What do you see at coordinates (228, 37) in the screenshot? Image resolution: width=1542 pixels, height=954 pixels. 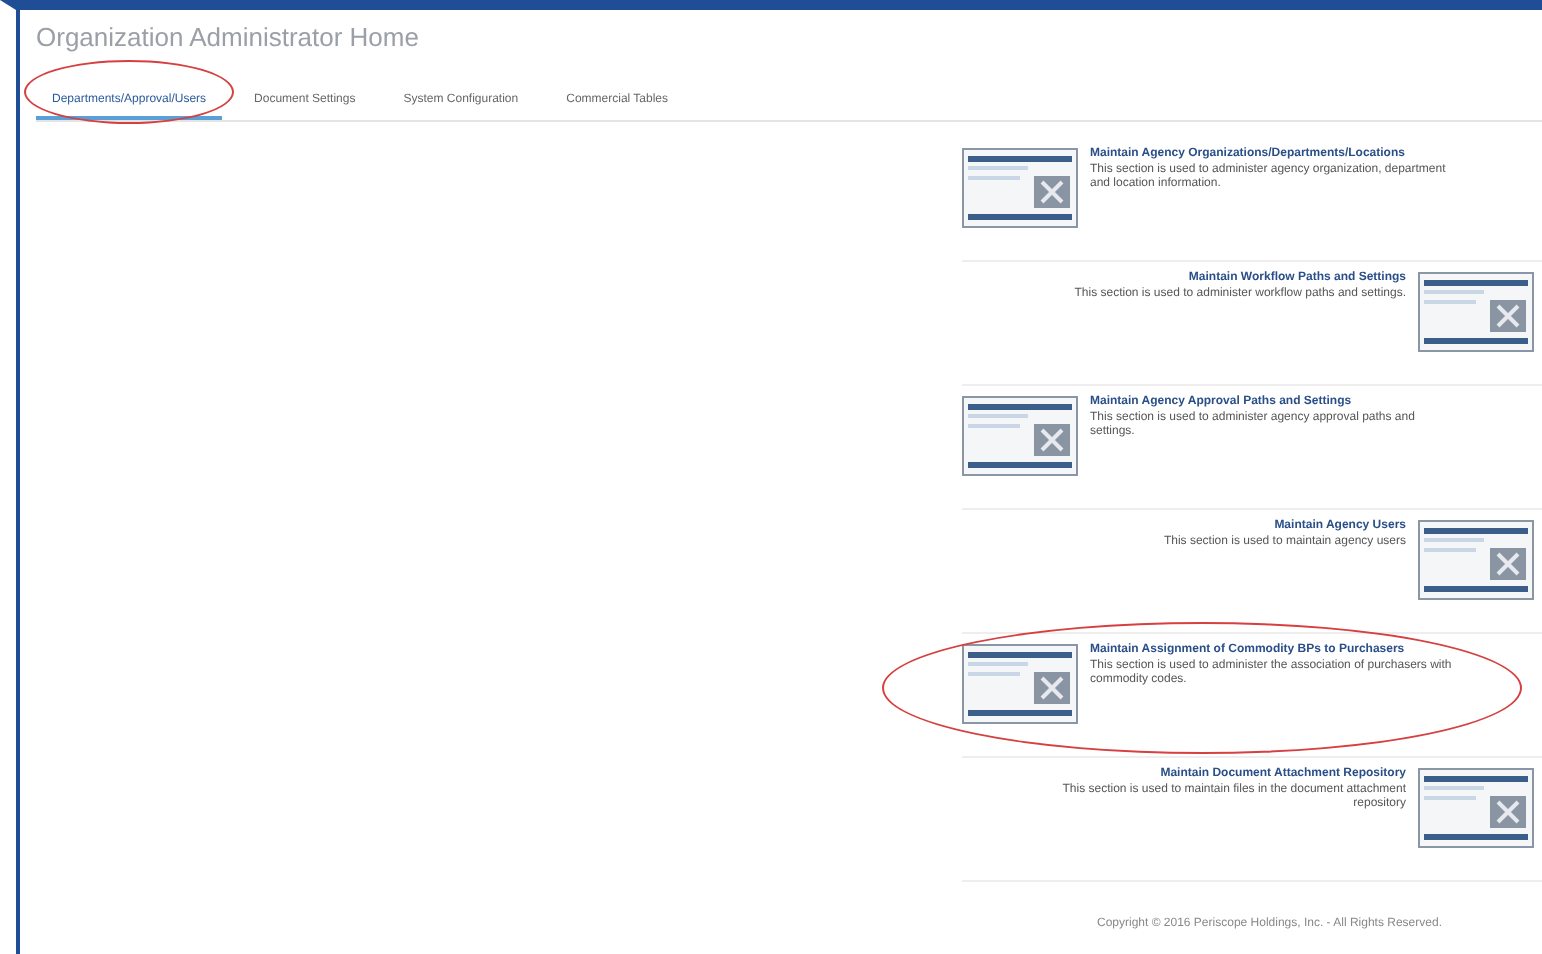 I see `page-title: Organization Administrator Home` at bounding box center [228, 37].